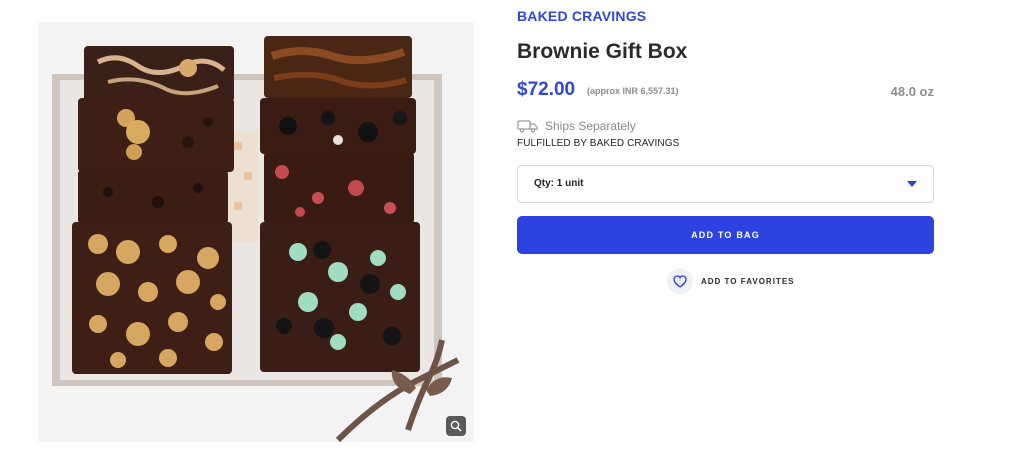  I want to click on add-to-favorites-button: ADD TO FAVORITES, so click(731, 281).